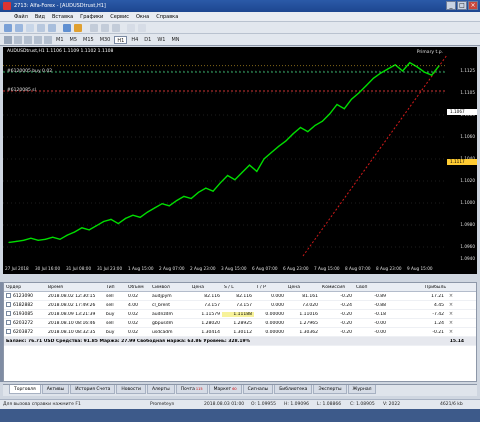  Describe the element at coordinates (52, 28) in the screenshot. I see `navigator-icon` at that location.